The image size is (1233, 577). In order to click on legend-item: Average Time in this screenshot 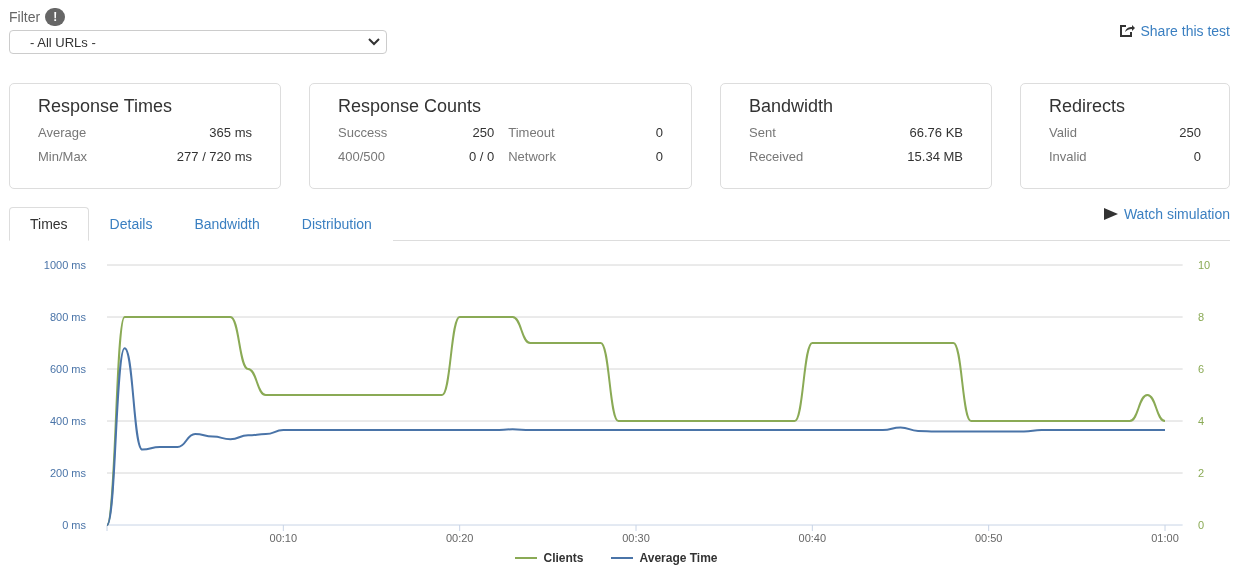, I will do `click(664, 558)`.